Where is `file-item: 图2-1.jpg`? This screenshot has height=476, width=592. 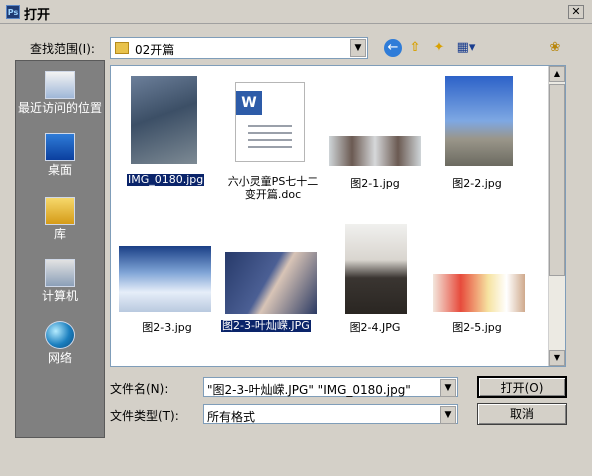 file-item: 图2-1.jpg is located at coordinates (375, 132).